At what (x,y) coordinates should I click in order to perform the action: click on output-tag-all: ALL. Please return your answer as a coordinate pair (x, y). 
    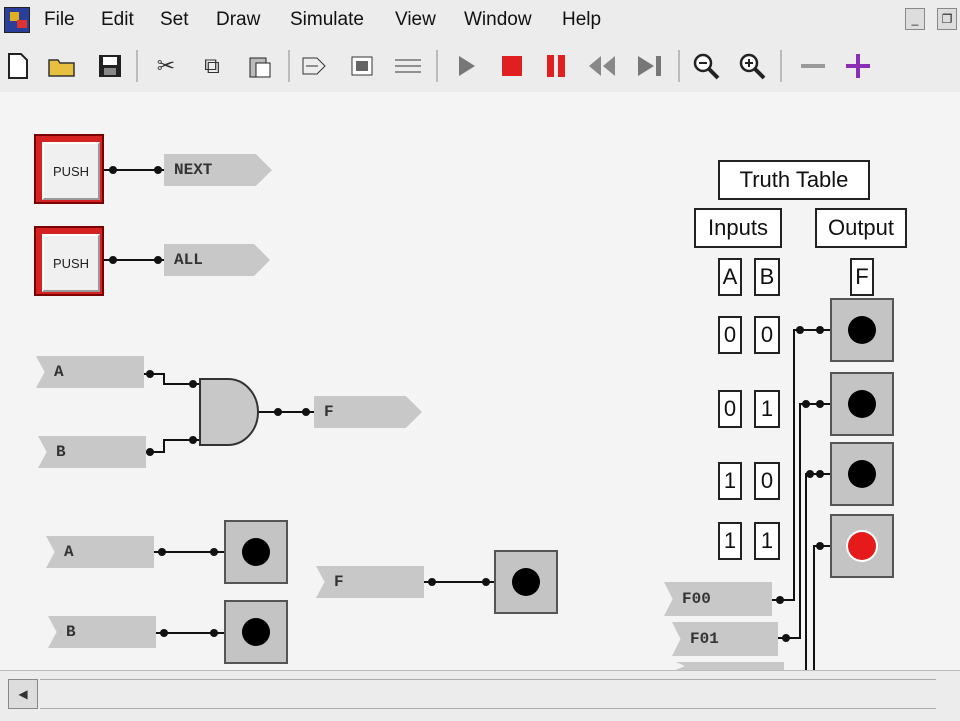
    Looking at the image, I should click on (217, 260).